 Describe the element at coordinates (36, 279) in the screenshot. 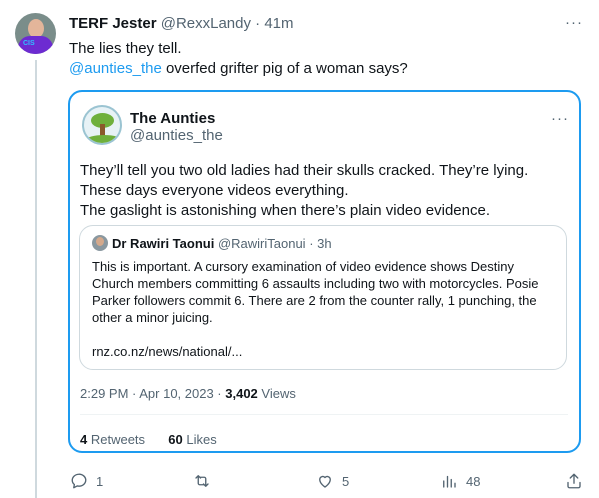

I see `thread-line` at that location.